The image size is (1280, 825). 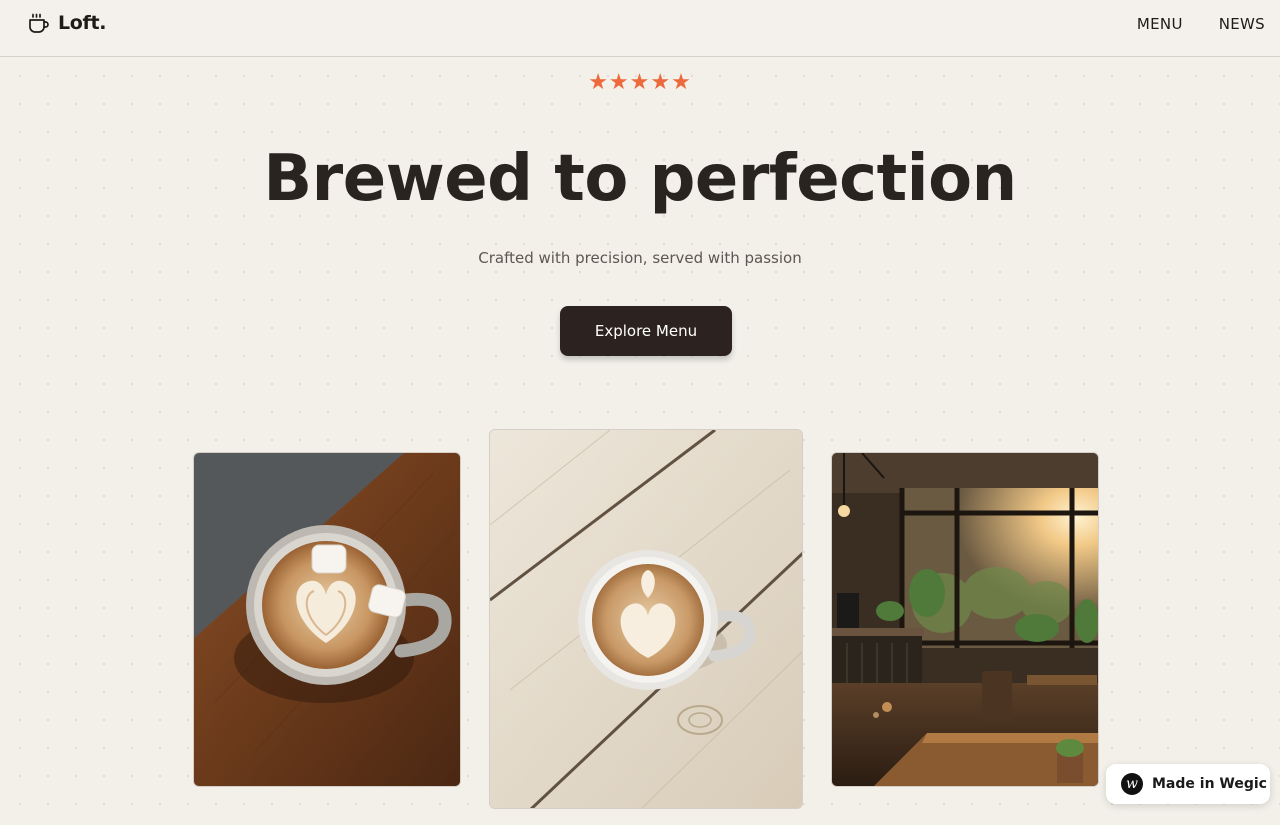 What do you see at coordinates (82, 23) in the screenshot?
I see `brand-name: Loft.` at bounding box center [82, 23].